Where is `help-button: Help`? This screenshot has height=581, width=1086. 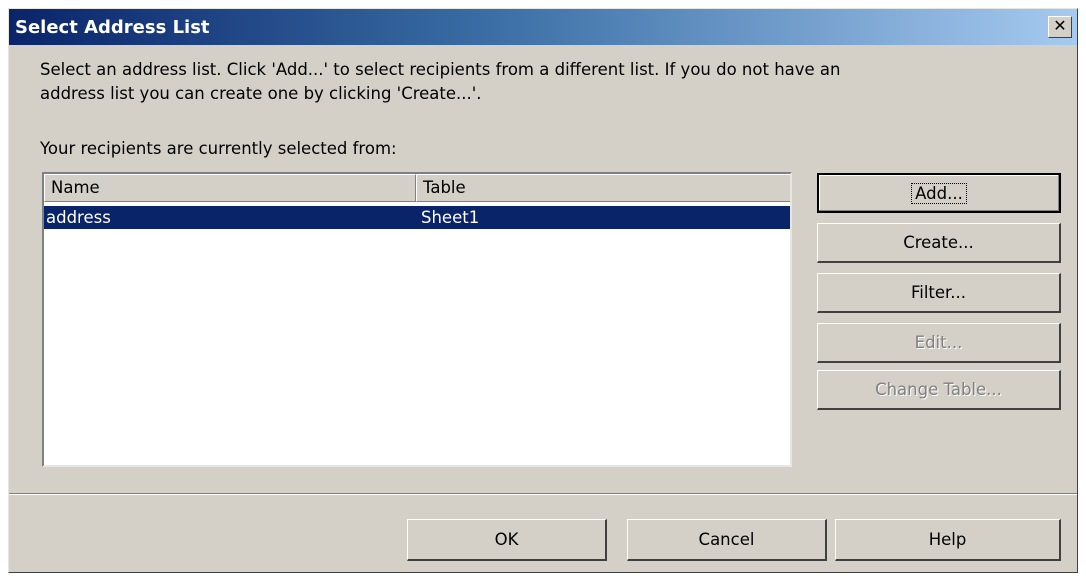
help-button: Help is located at coordinates (948, 540).